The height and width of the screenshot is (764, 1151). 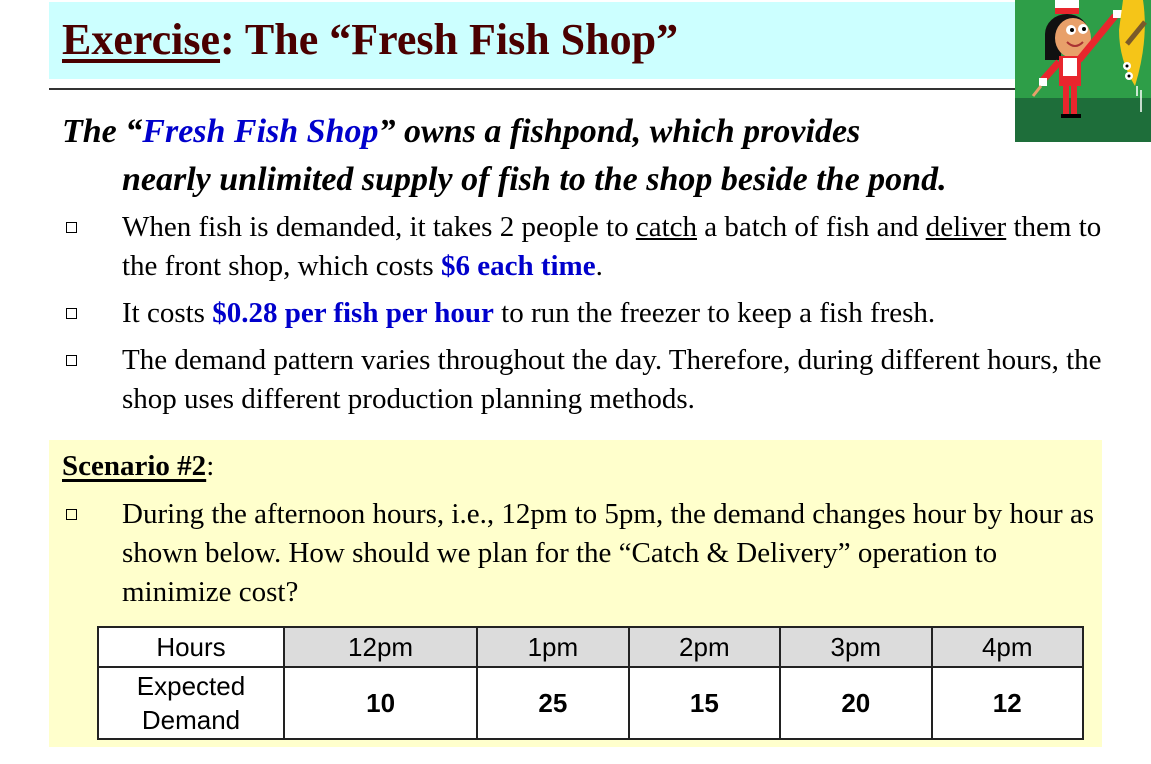 What do you see at coordinates (191, 647) in the screenshot?
I see `header-label-hours: Hours` at bounding box center [191, 647].